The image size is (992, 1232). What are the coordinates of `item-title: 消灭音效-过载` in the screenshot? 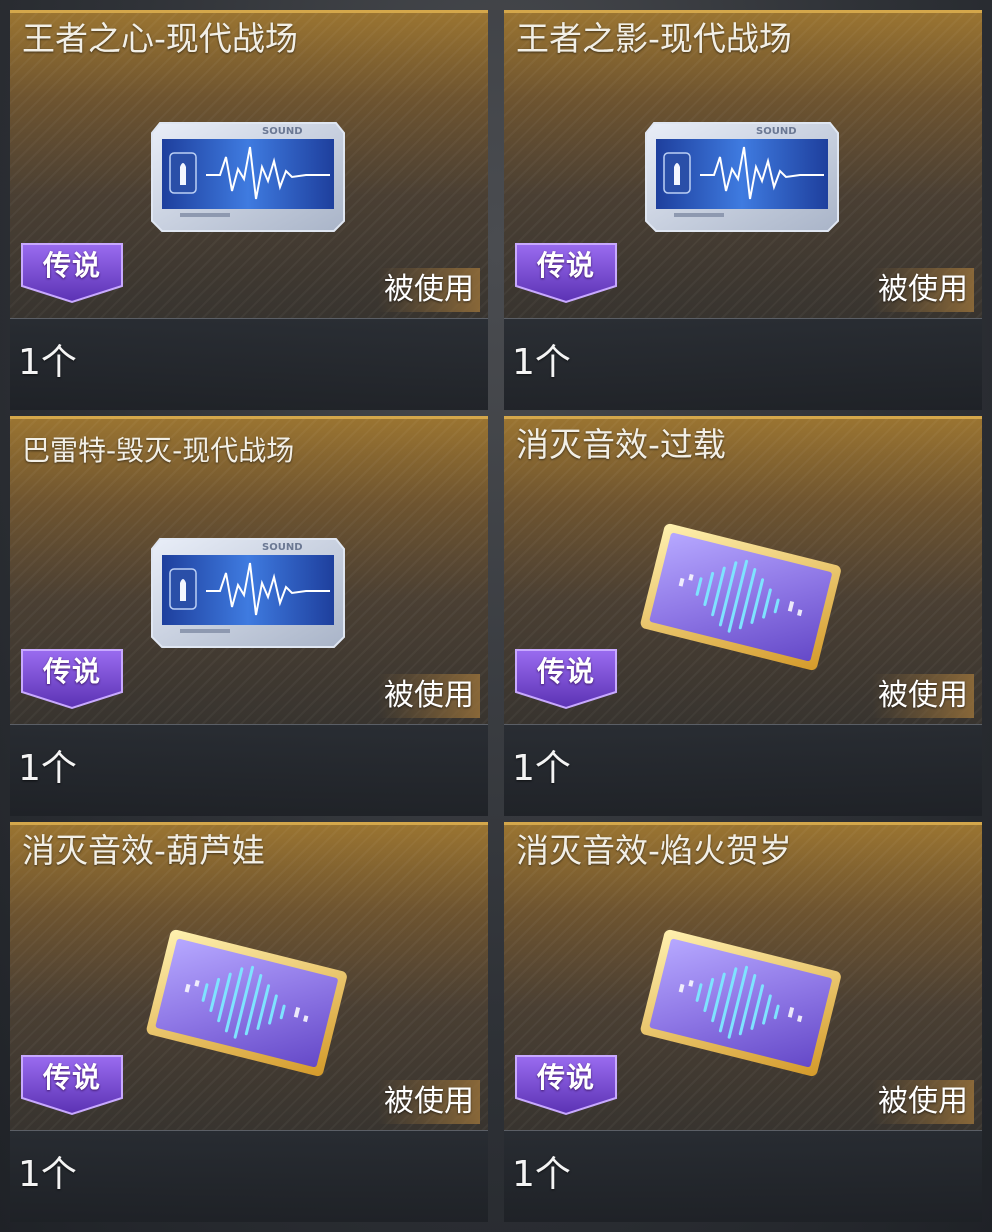 It's located at (621, 444).